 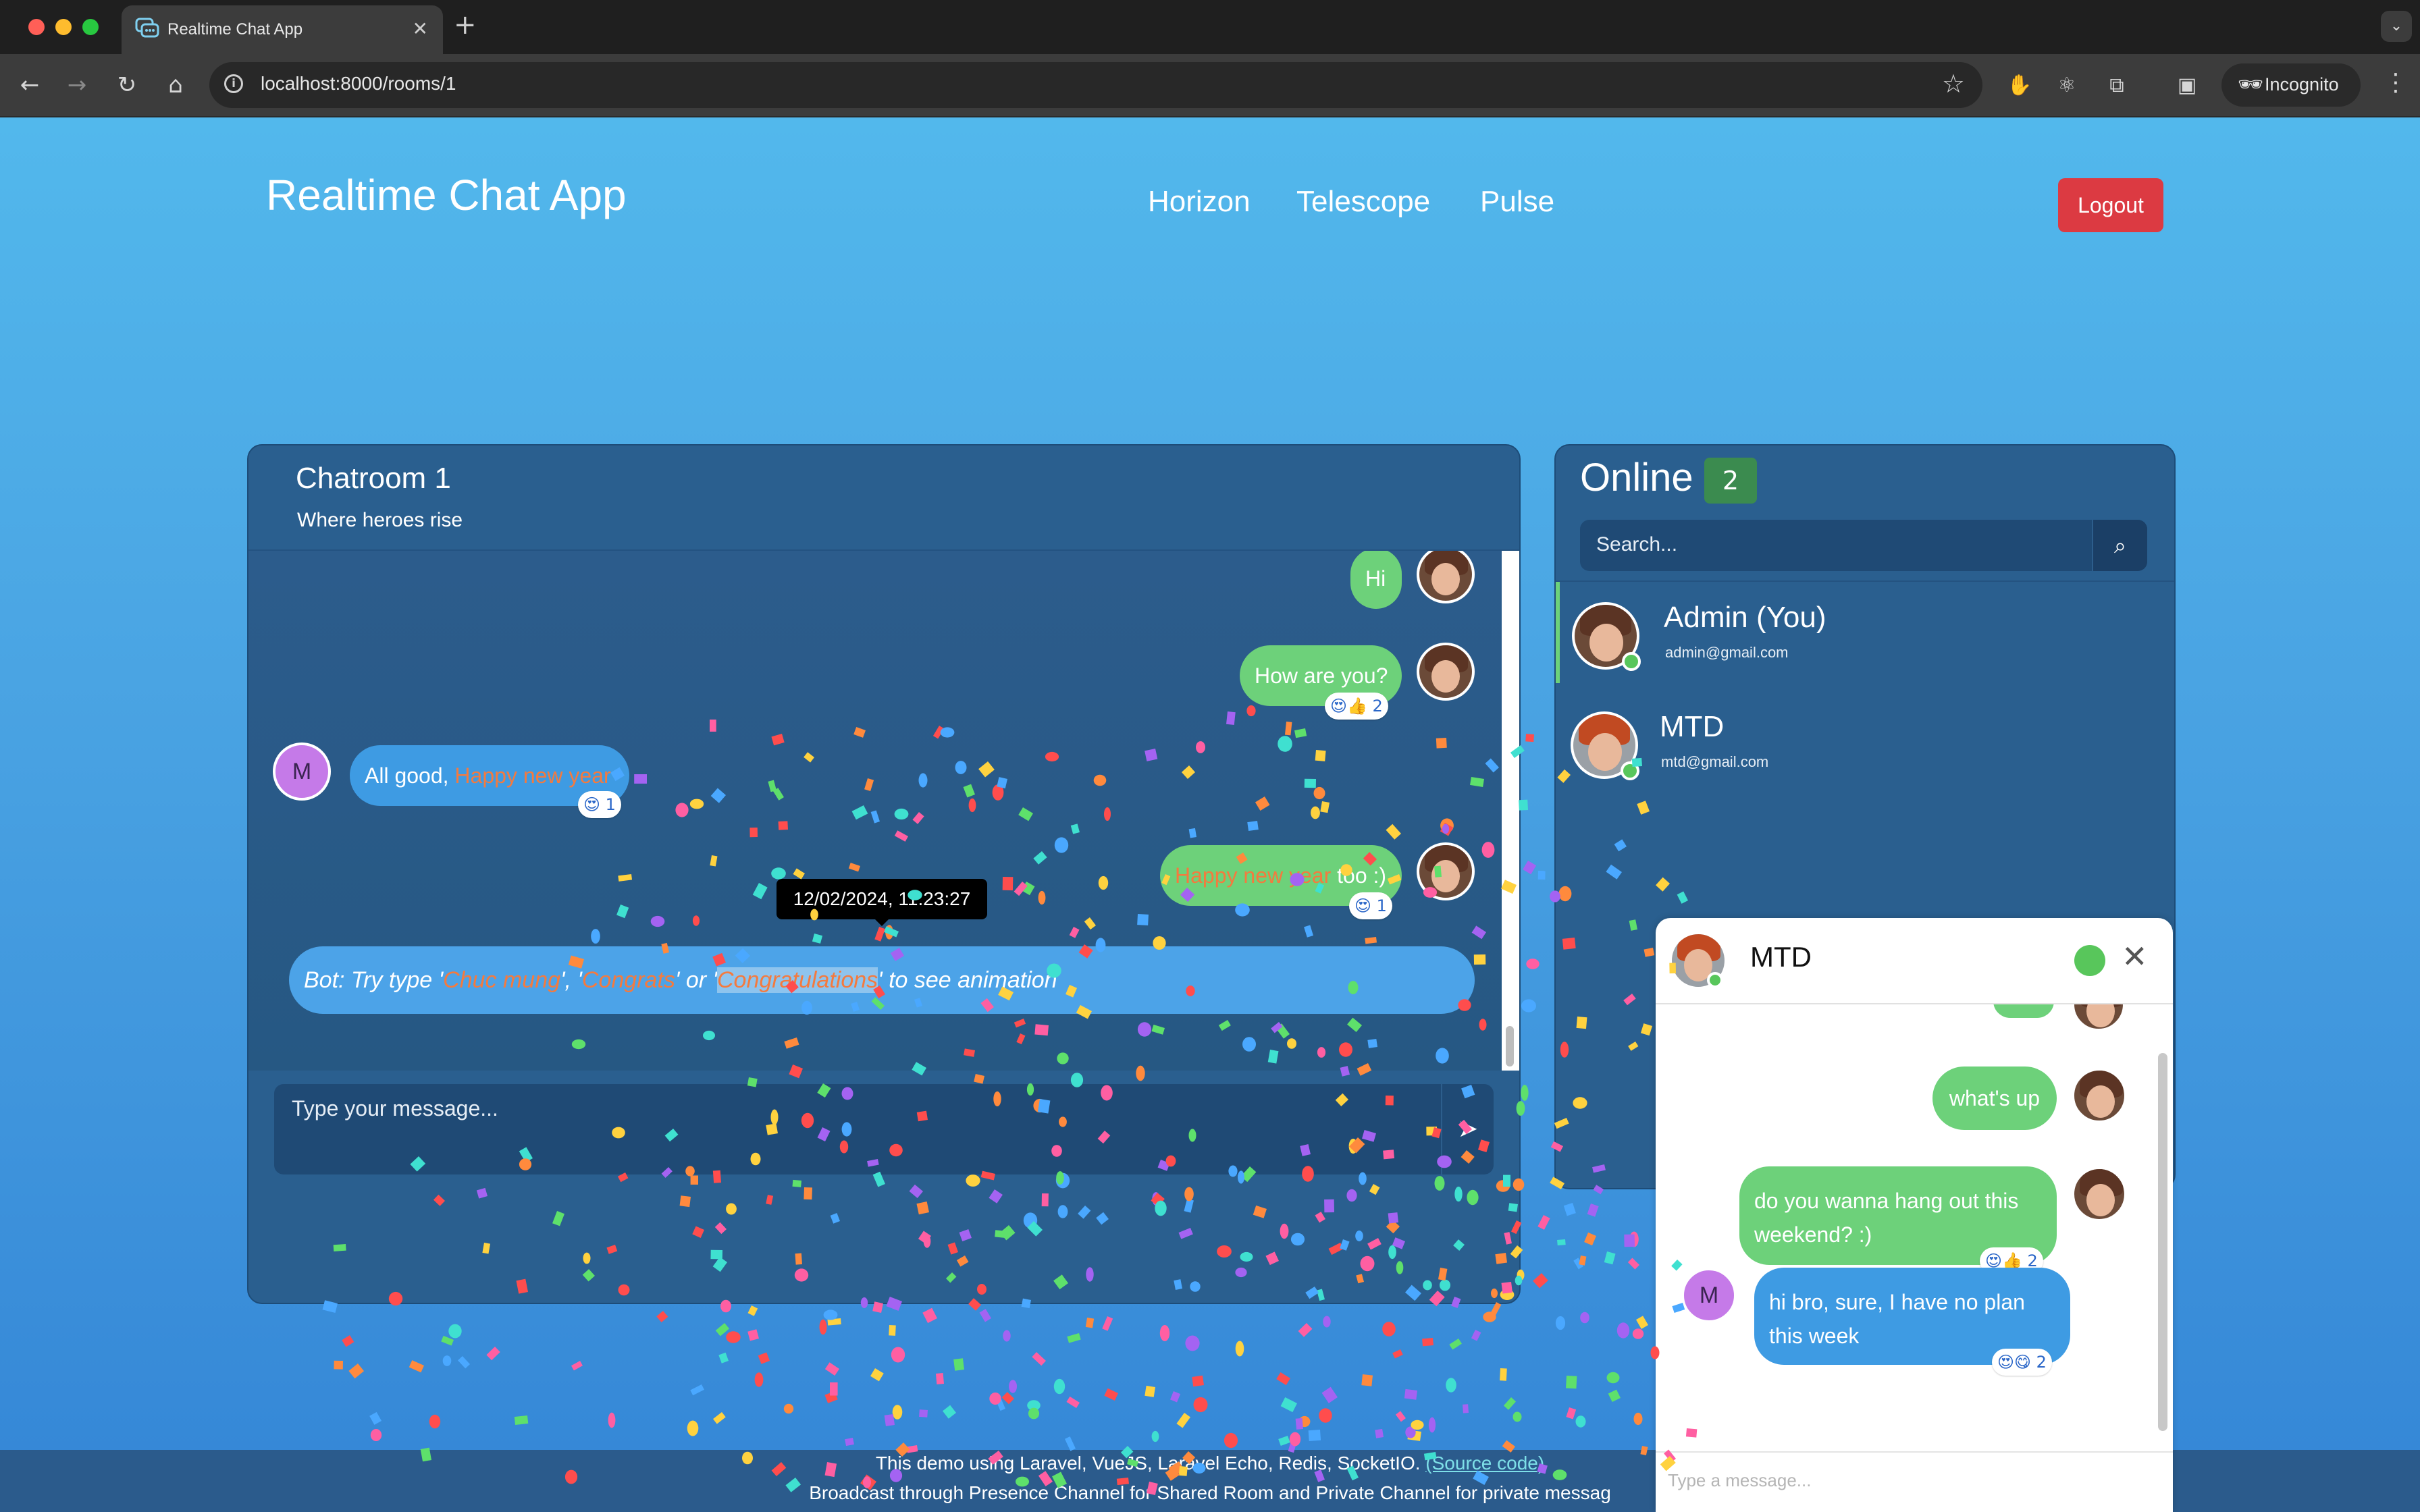 I want to click on message-text: too :), so click(x=1359, y=875).